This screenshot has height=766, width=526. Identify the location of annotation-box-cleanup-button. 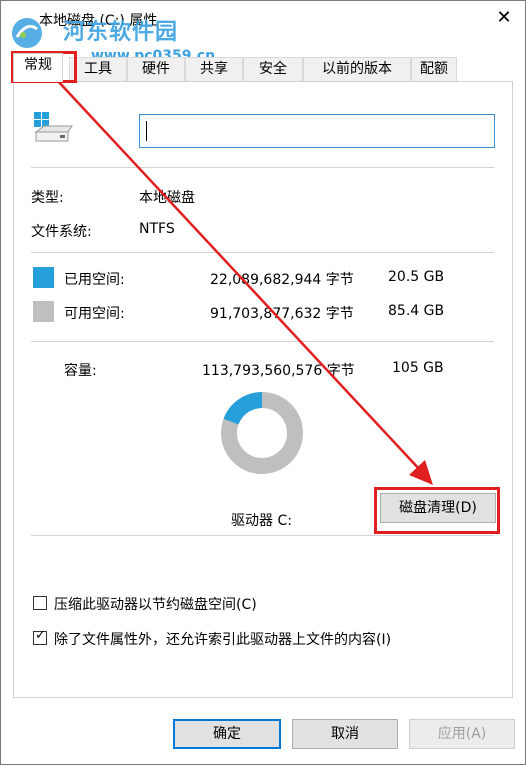
(437, 510).